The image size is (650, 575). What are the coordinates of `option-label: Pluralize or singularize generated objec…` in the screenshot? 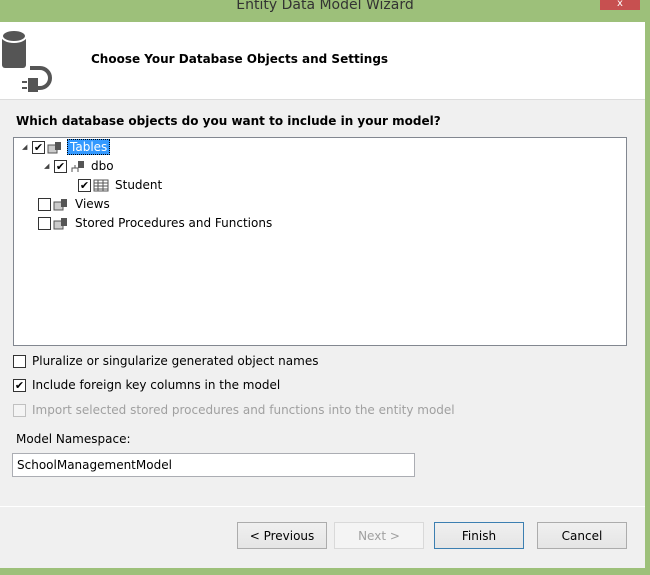 It's located at (175, 361).